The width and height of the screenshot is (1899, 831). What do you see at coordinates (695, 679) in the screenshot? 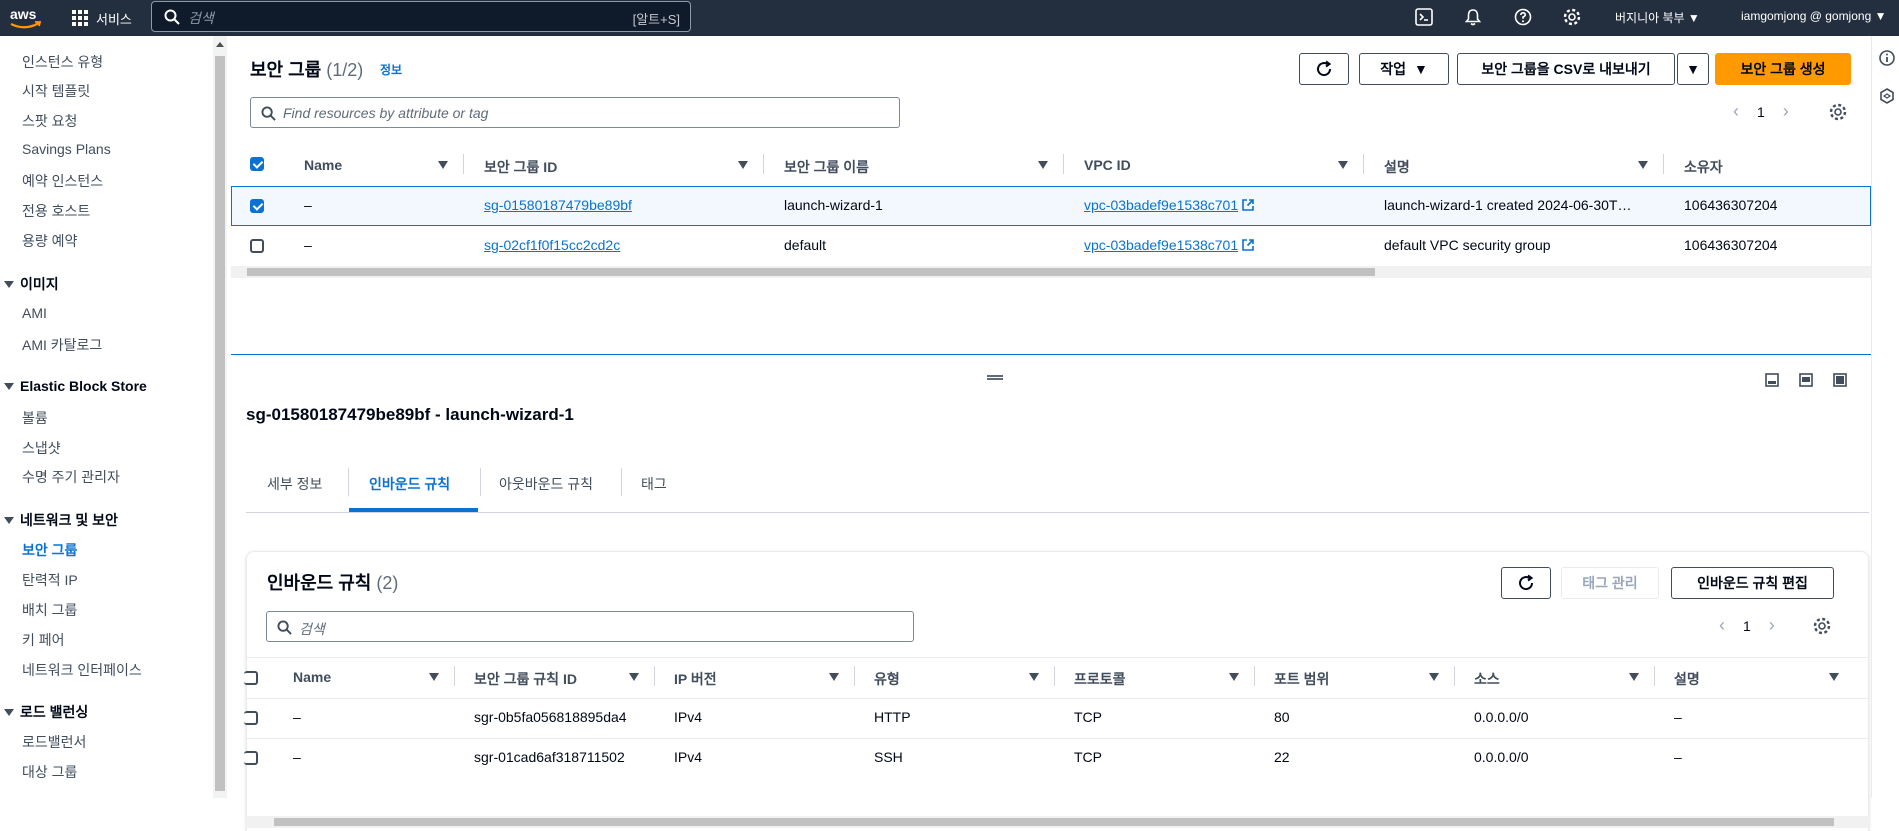
I see `column-header-ip-version: IP 버전` at bounding box center [695, 679].